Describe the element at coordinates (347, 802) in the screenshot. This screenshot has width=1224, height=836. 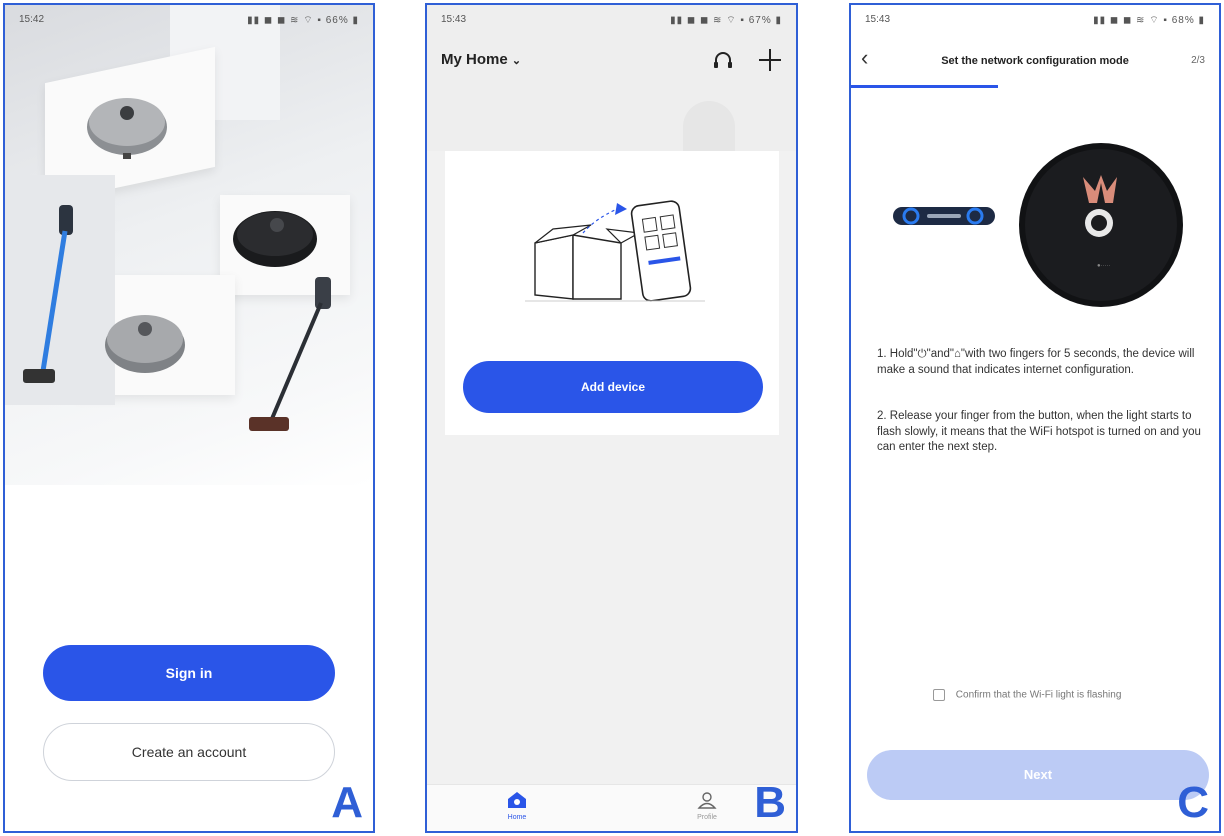
I see `panel-label: A` at that location.